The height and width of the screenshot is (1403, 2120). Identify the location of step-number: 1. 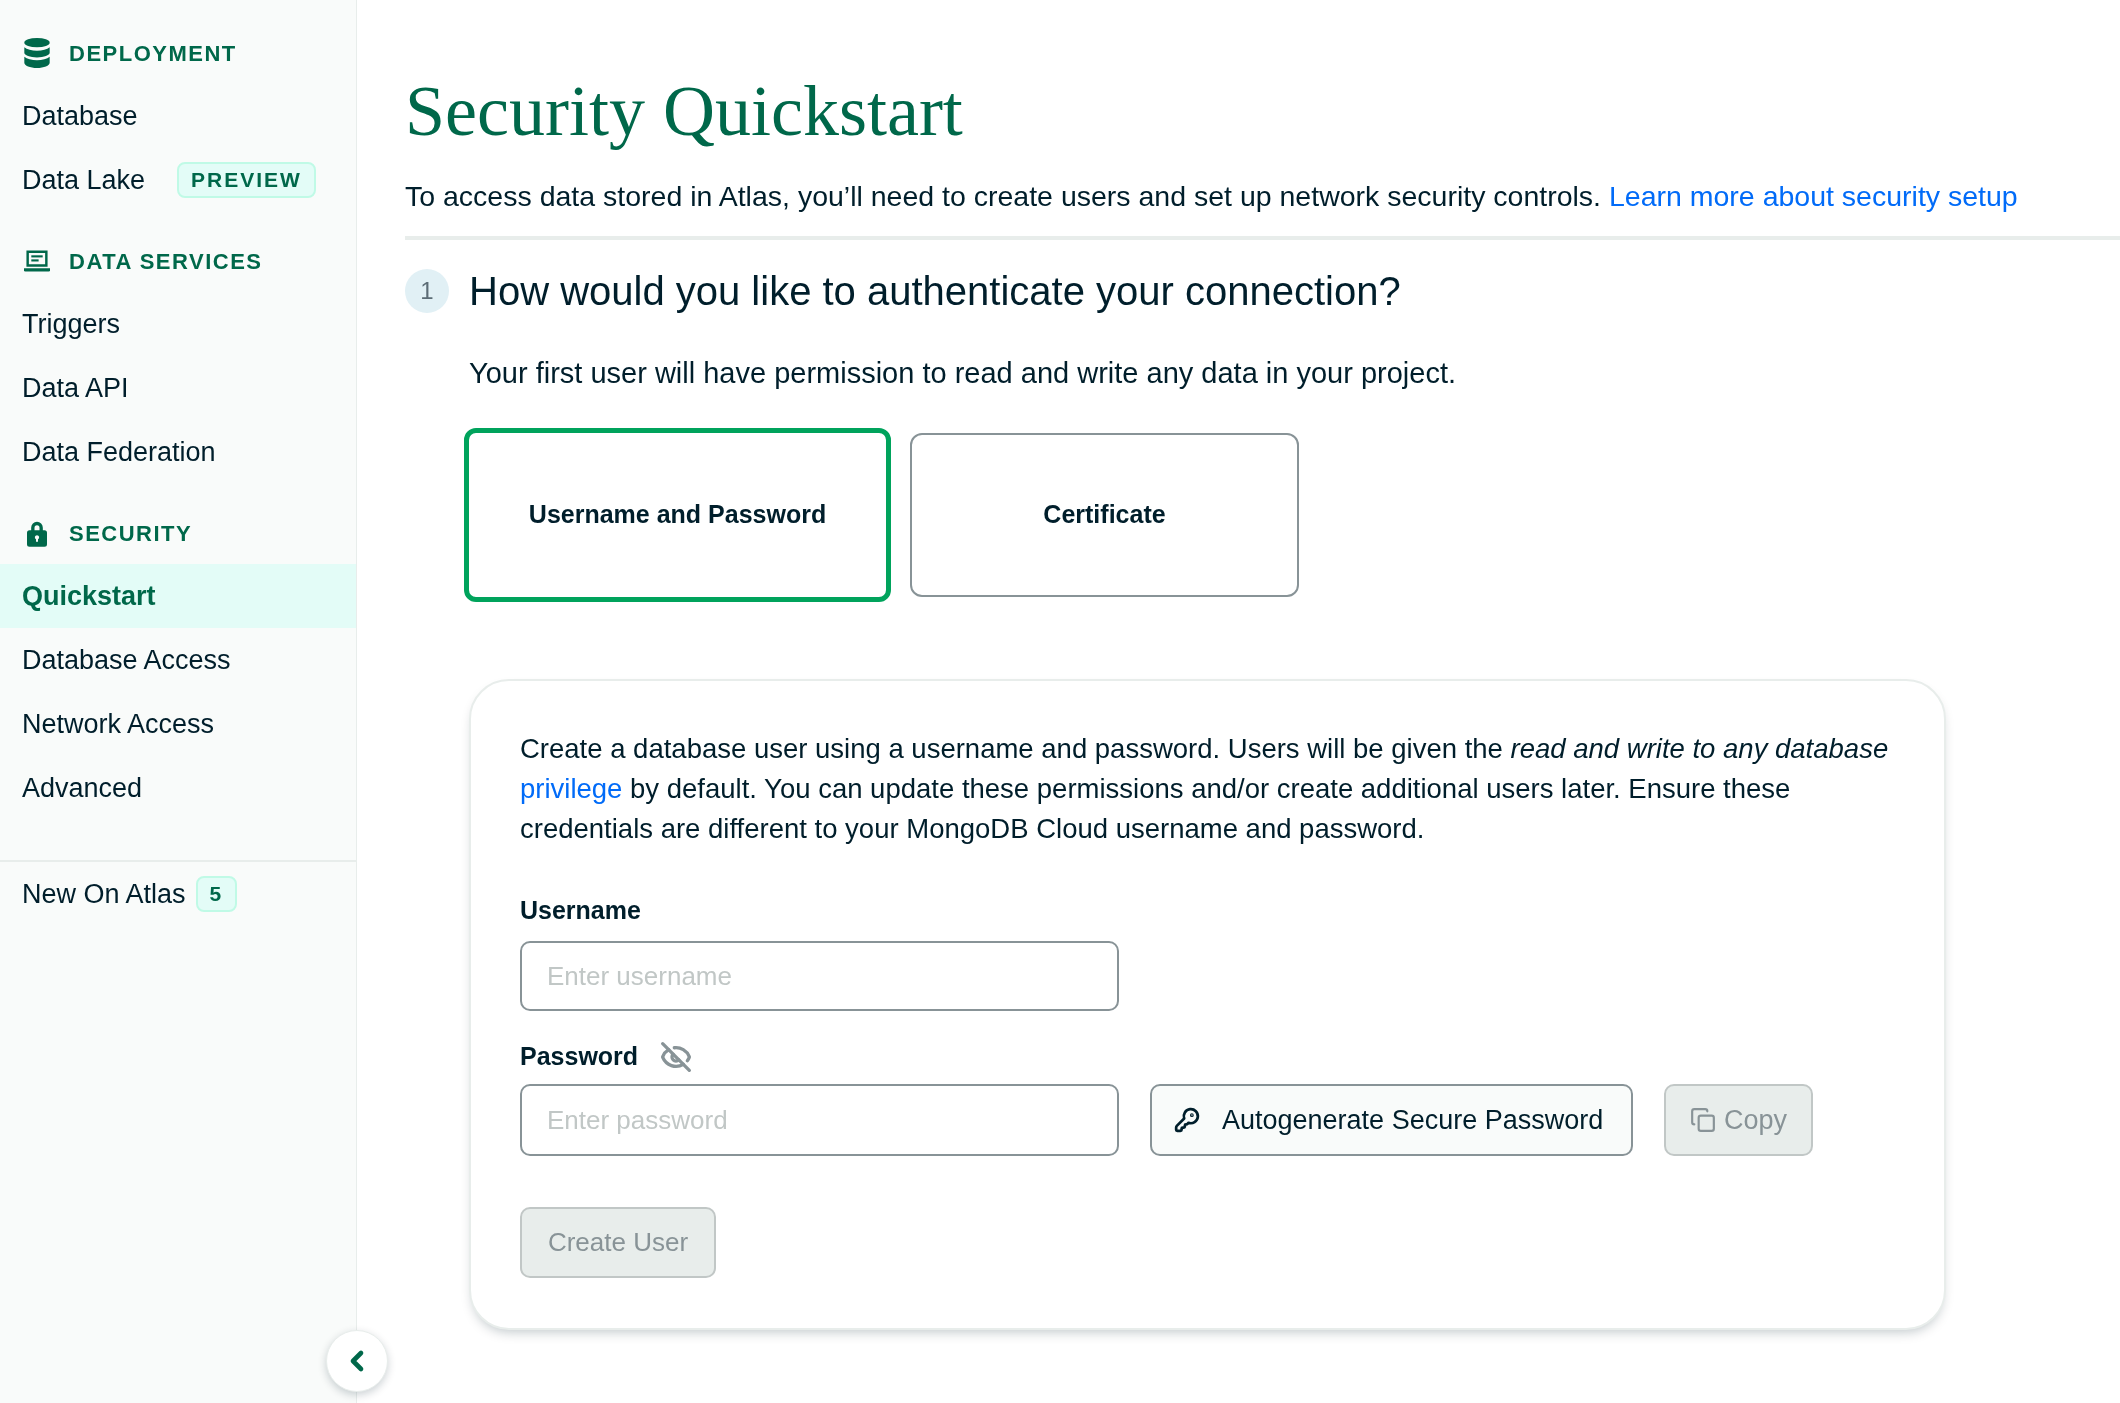
(427, 291).